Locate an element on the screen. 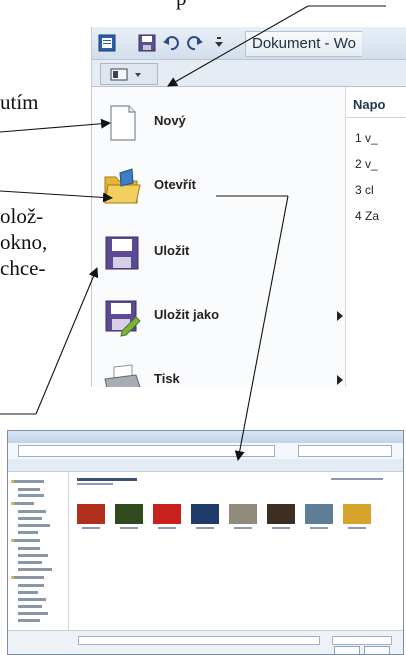 Image resolution: width=406 pixels, height=655 pixels. search-box is located at coordinates (345, 451).